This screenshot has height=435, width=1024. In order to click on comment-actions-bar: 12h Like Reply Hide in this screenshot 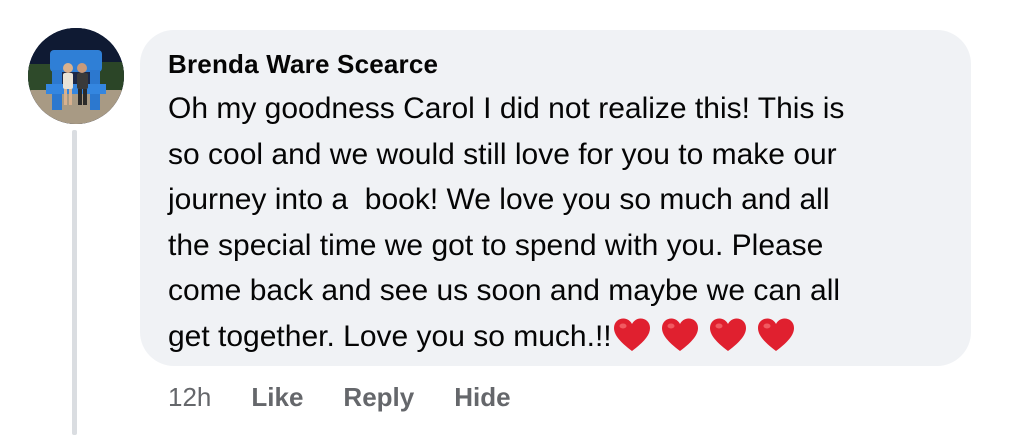, I will do `click(359, 397)`.